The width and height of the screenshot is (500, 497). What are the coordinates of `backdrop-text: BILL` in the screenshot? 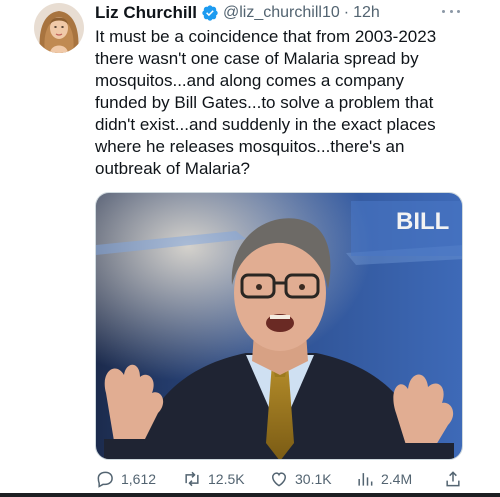 It's located at (422, 221).